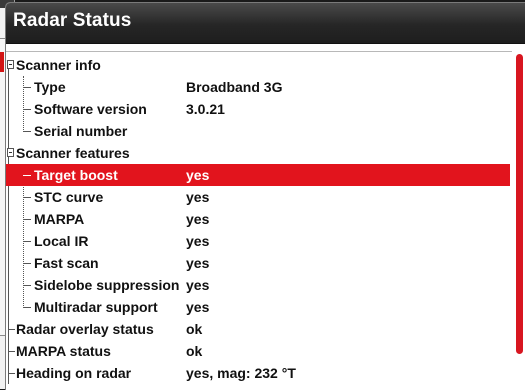 This screenshot has width=525, height=390. What do you see at coordinates (66, 263) in the screenshot?
I see `row-label: Fast scan` at bounding box center [66, 263].